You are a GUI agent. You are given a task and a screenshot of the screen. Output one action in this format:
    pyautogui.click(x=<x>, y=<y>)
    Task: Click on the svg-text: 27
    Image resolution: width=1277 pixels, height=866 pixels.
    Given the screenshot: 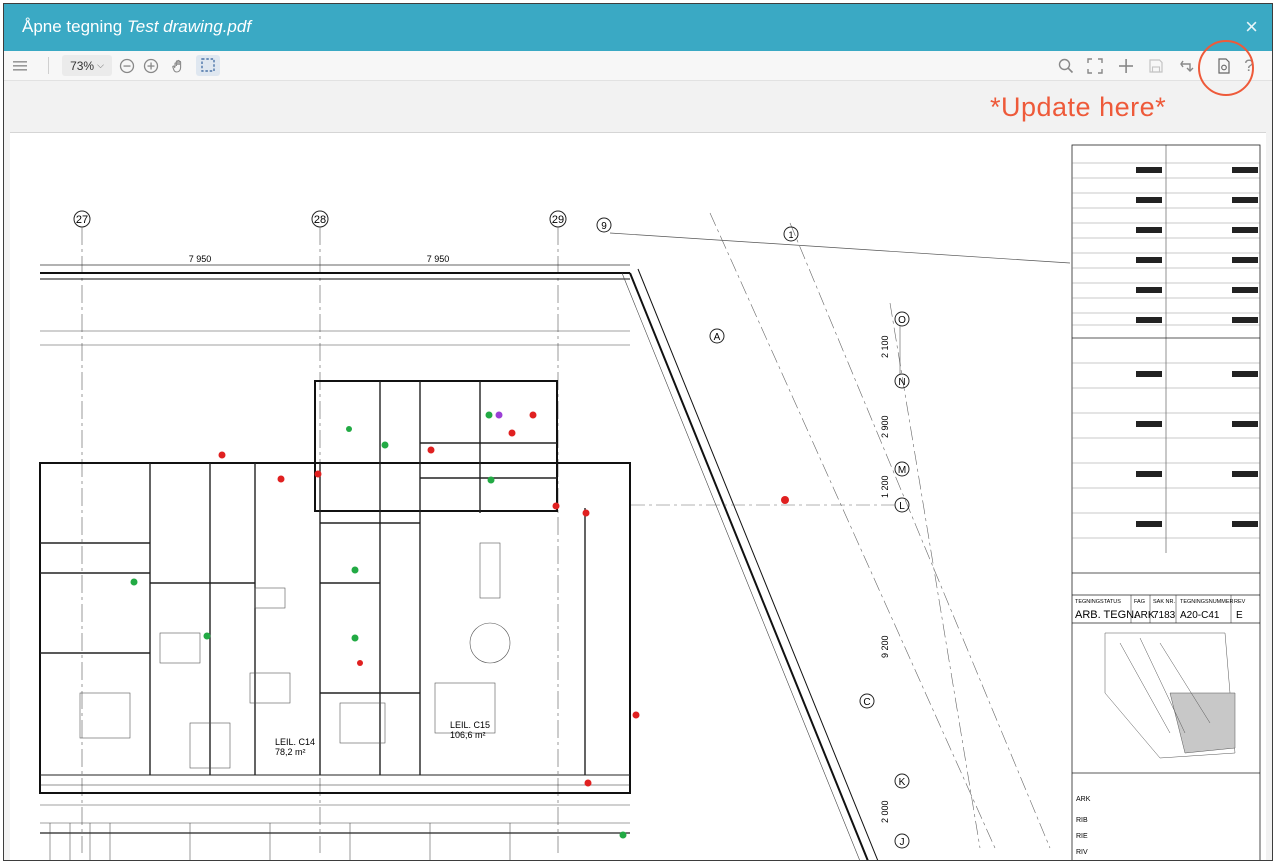 What is the action you would take?
    pyautogui.click(x=82, y=220)
    